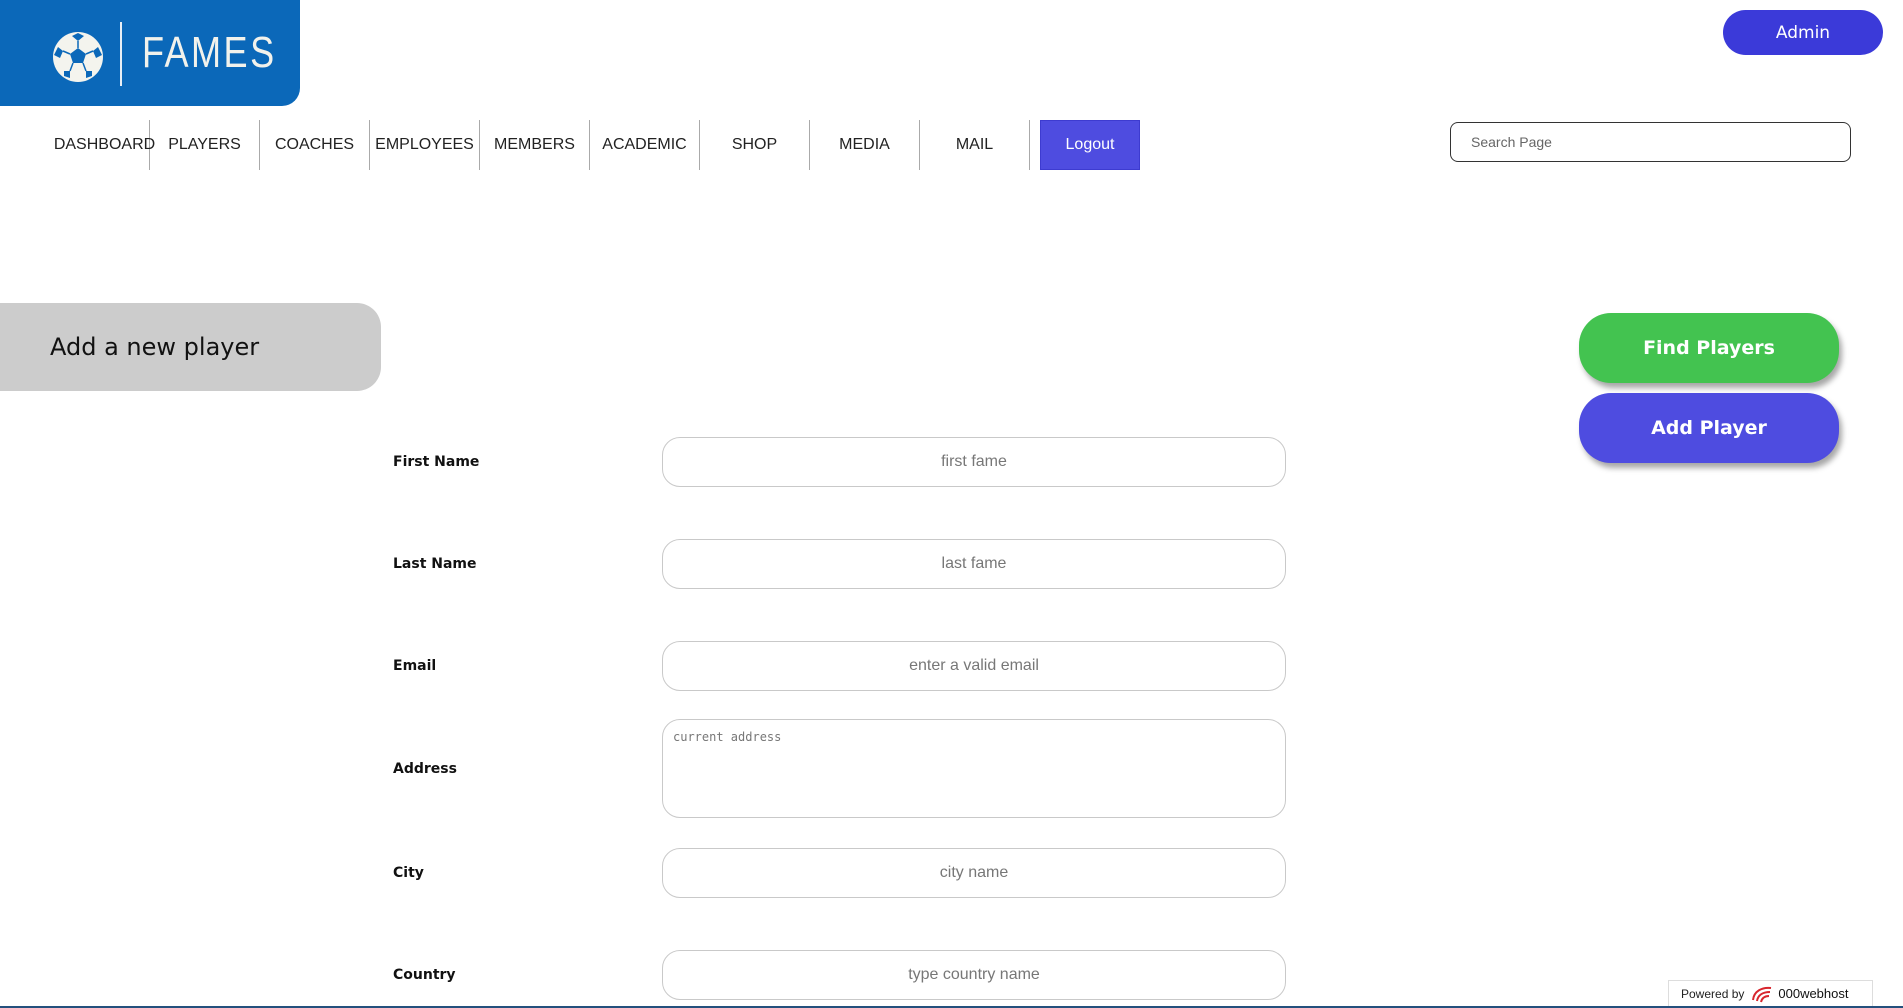  I want to click on last-name-label: Last Name, so click(435, 564).